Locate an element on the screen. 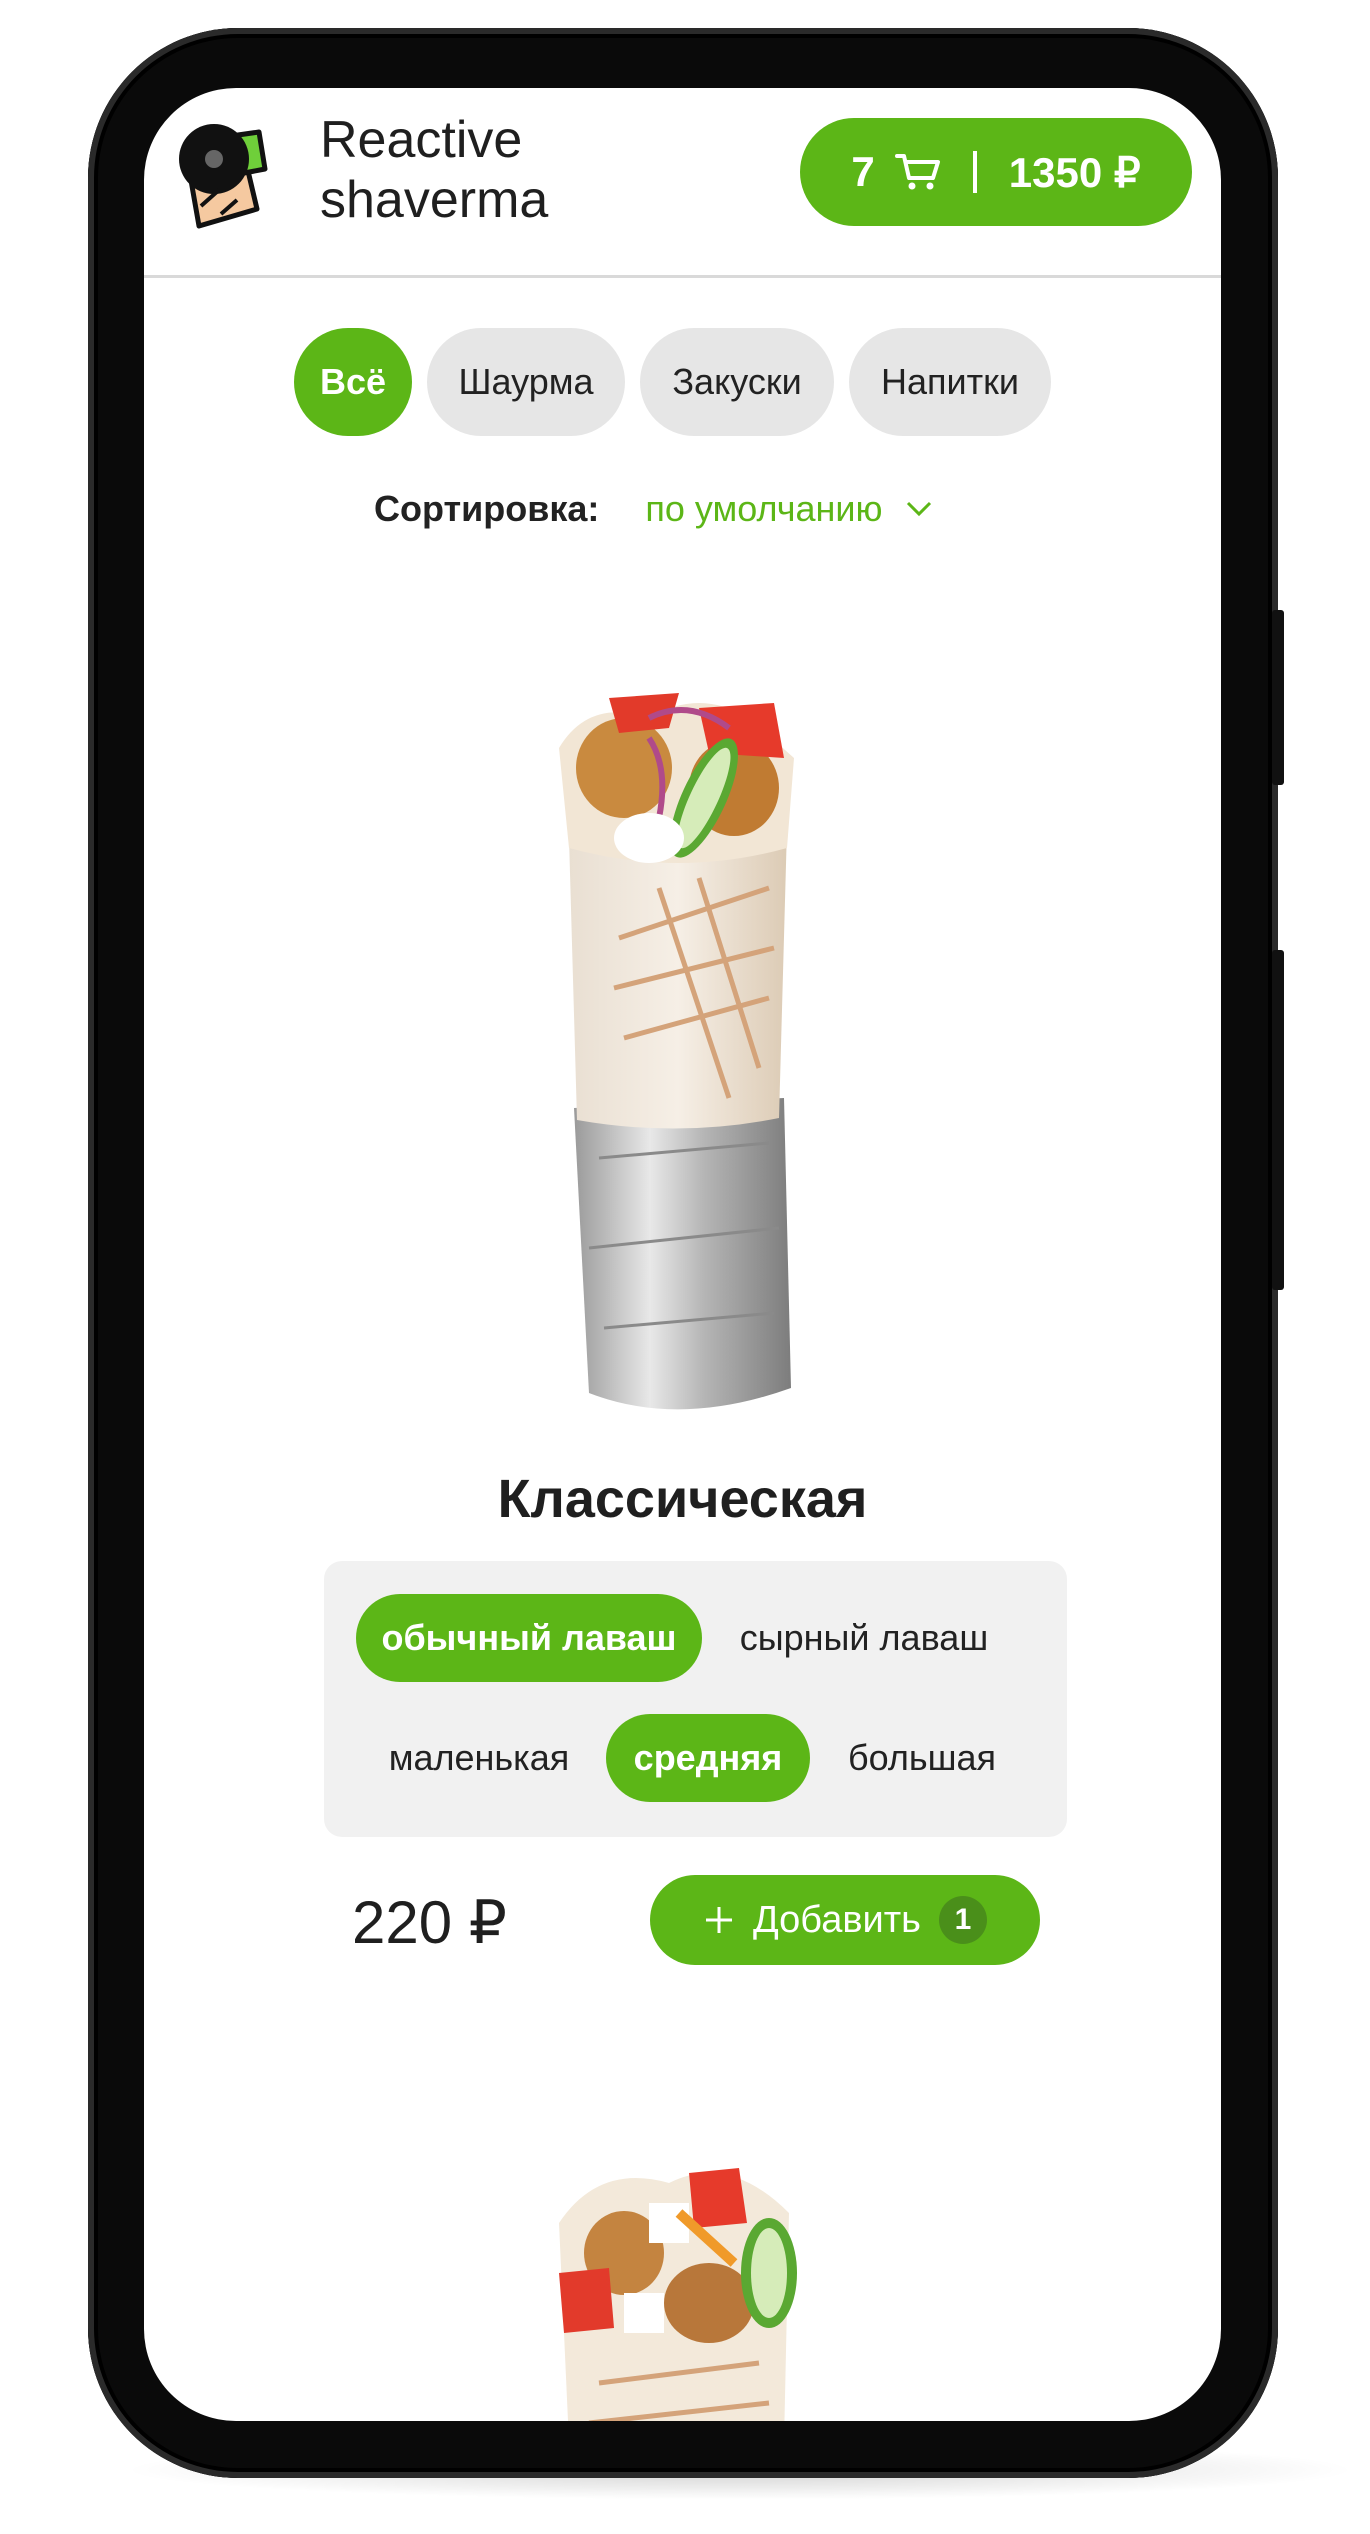  tab-shaurma: Шаурма is located at coordinates (526, 382).